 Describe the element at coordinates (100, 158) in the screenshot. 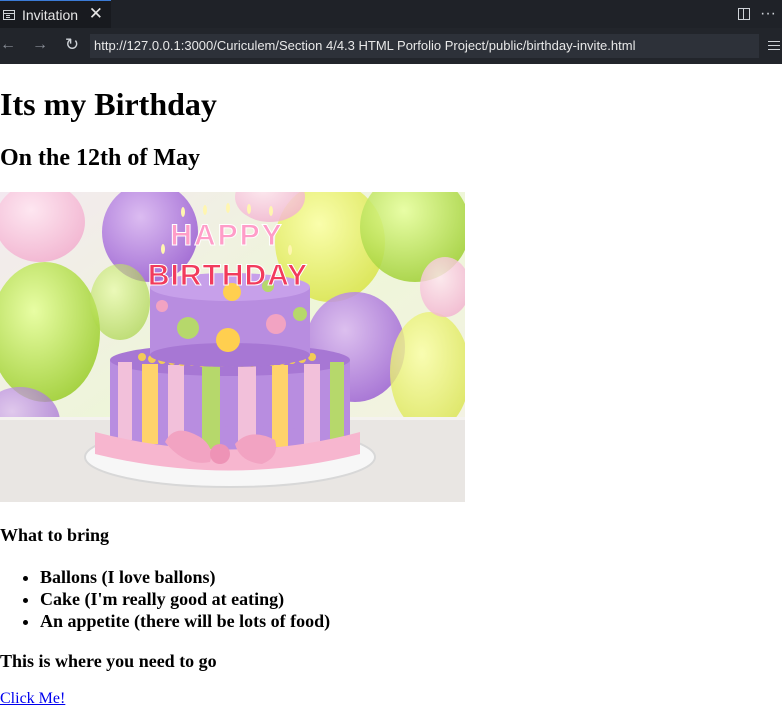

I see `page-subtitle: On the 12th of May` at that location.